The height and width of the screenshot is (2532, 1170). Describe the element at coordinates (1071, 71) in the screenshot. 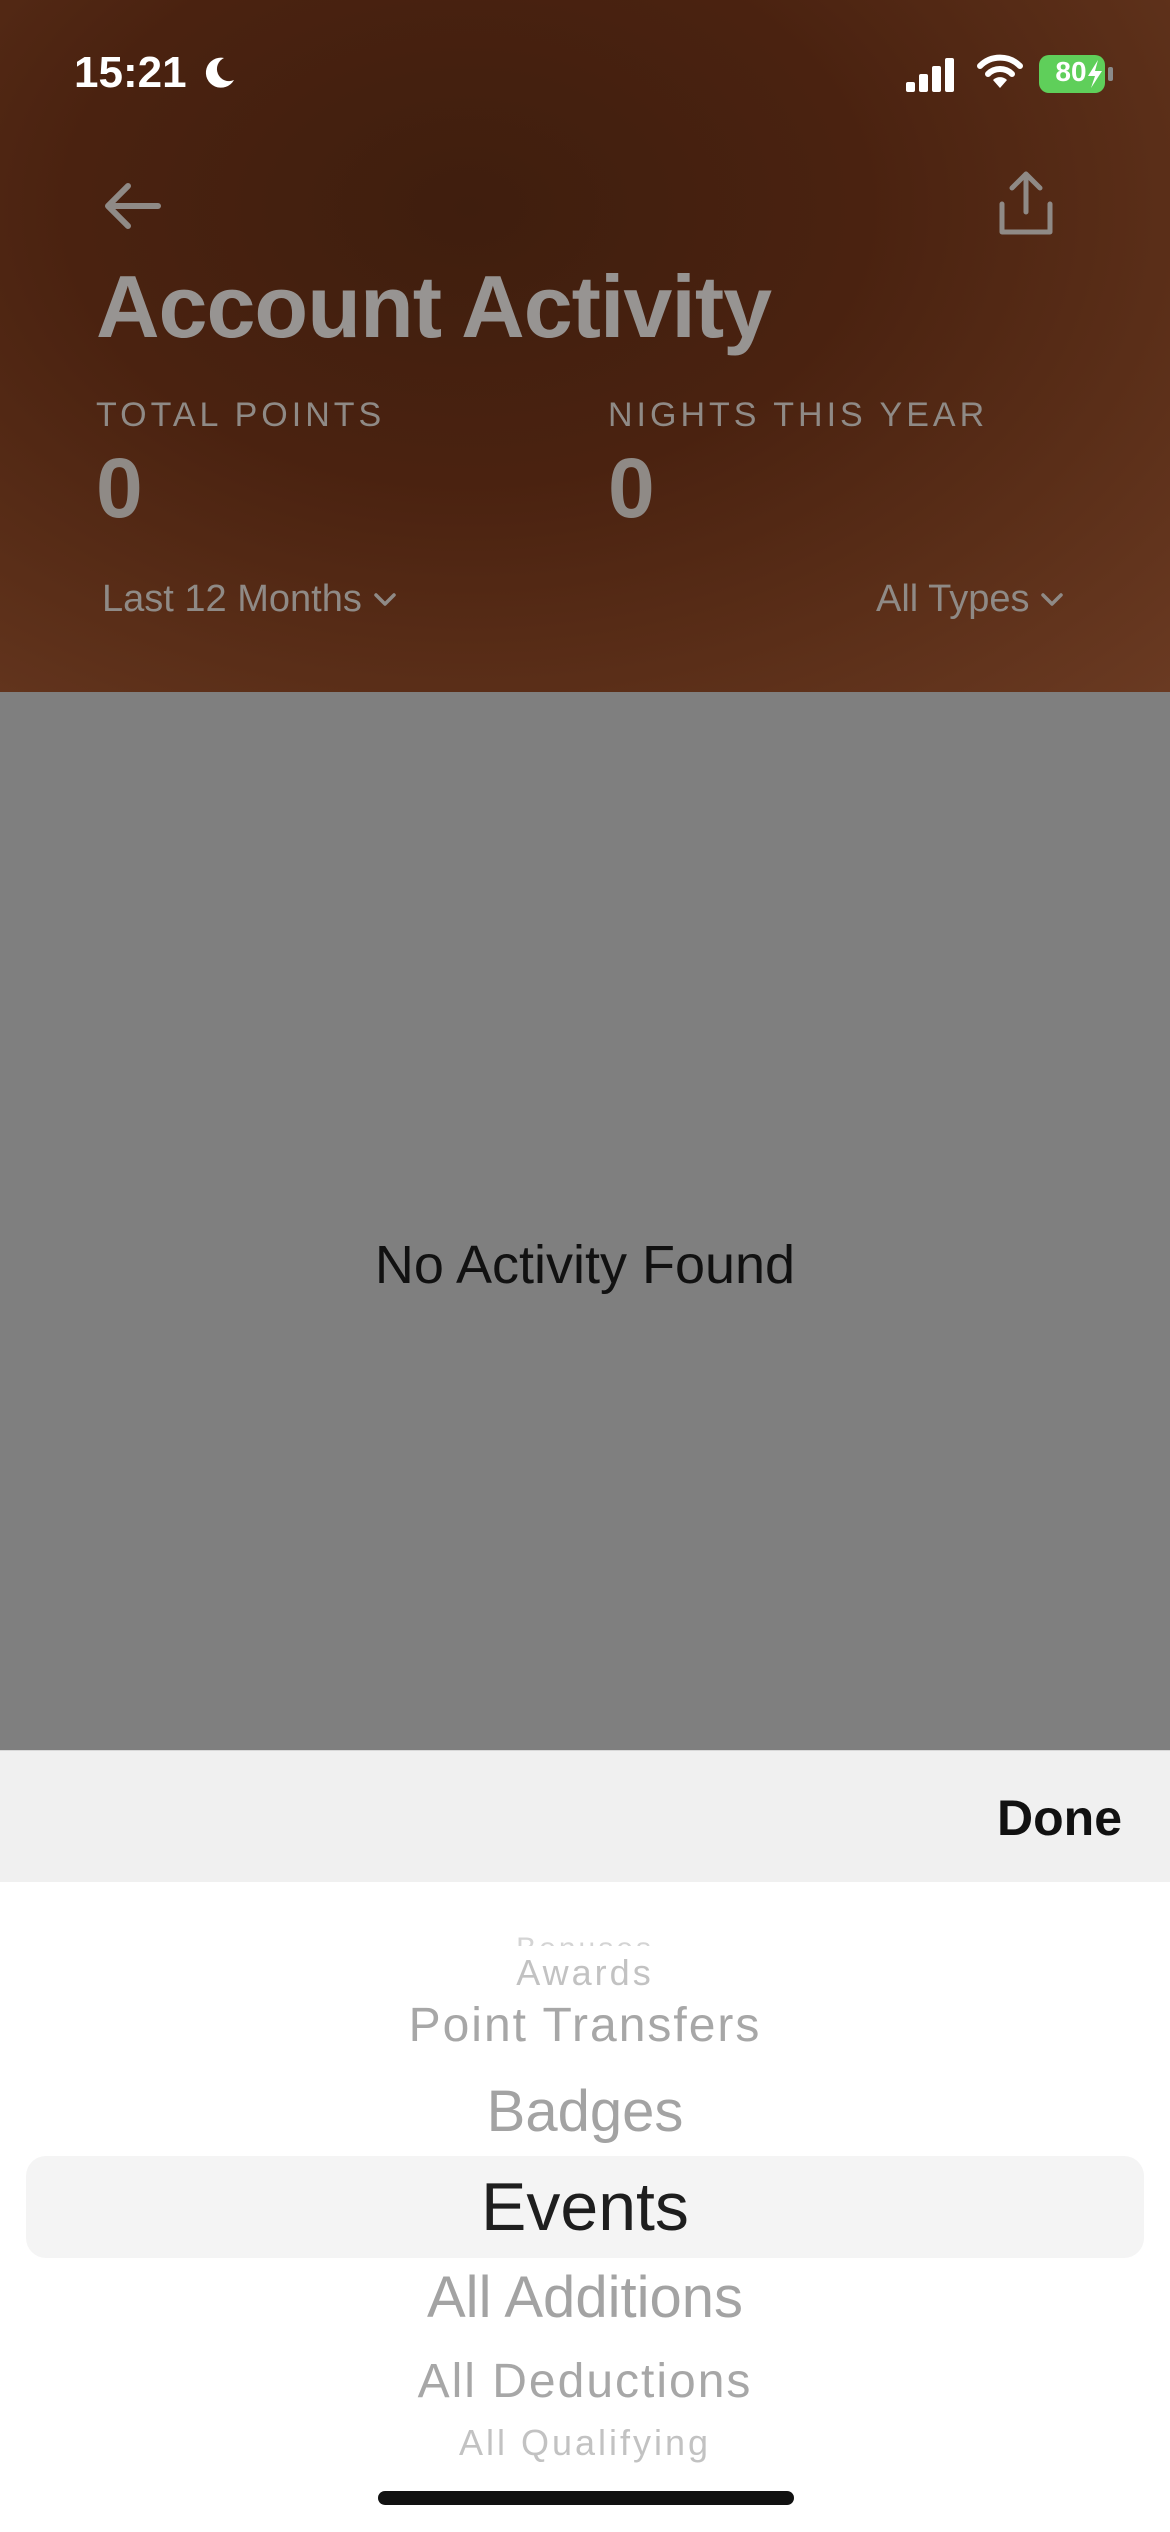

I see `battery-level: 80` at that location.